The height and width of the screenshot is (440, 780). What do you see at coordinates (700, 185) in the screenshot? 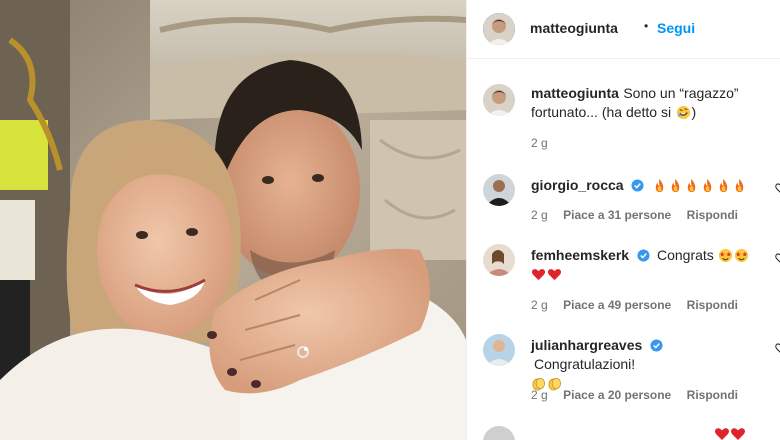
I see `comment-emojis` at bounding box center [700, 185].